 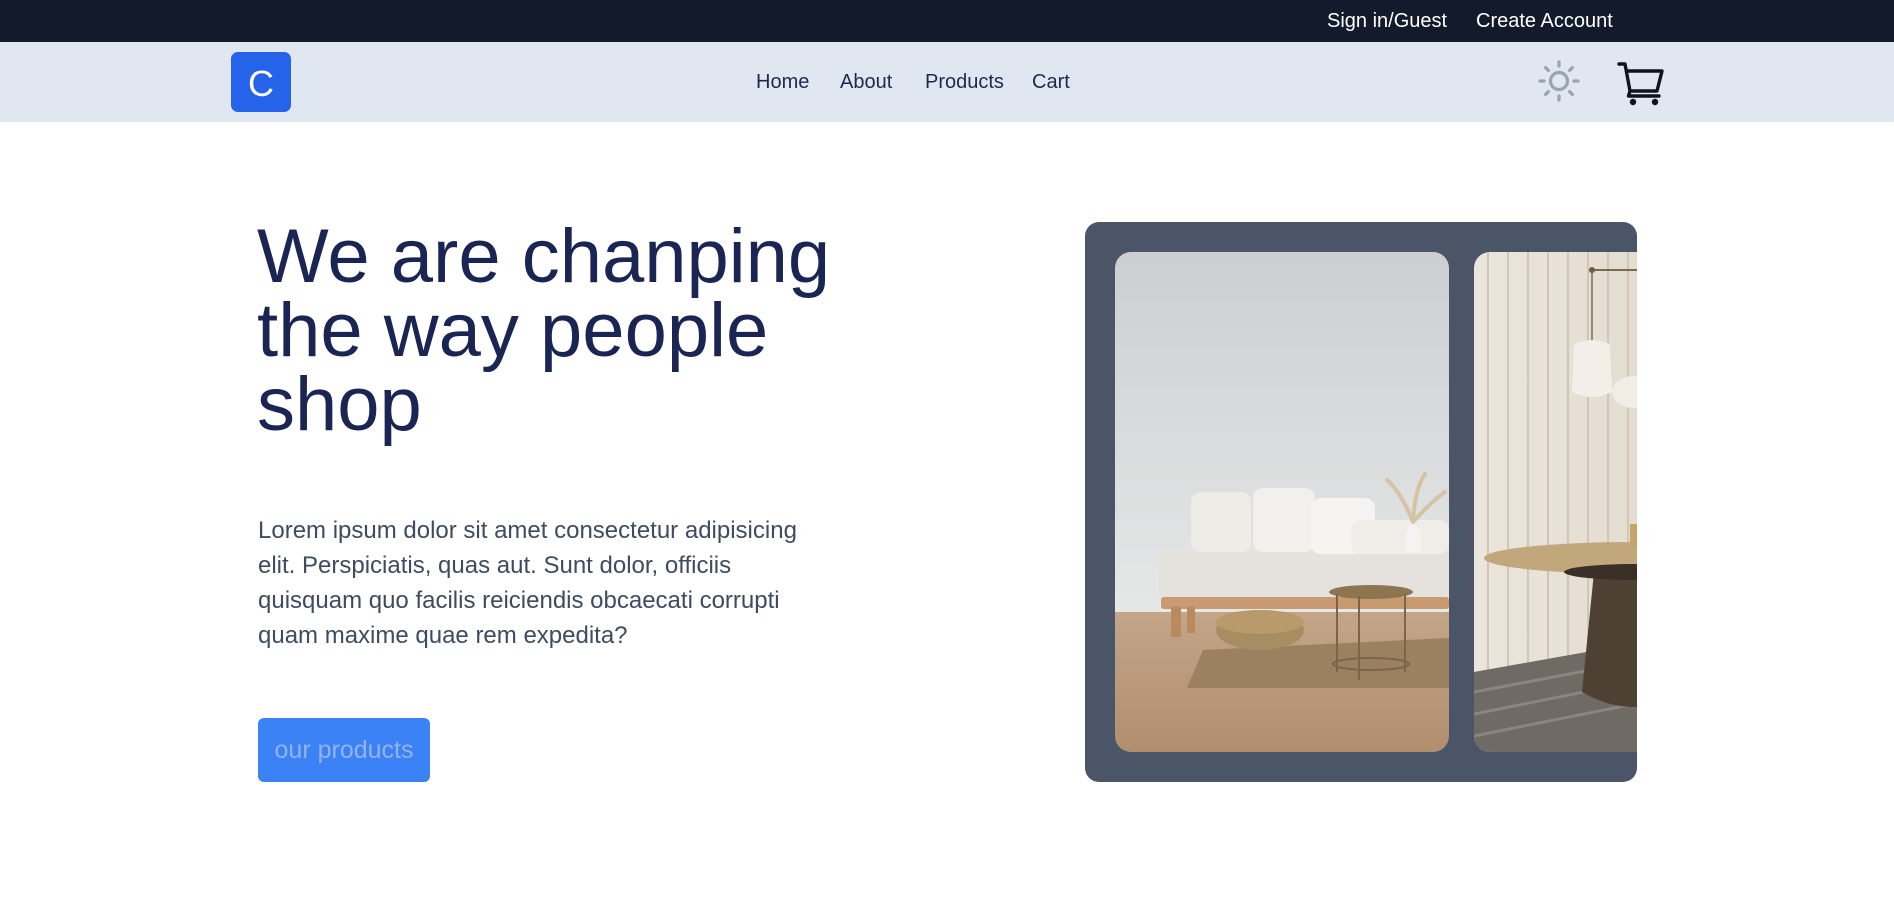 What do you see at coordinates (782, 82) in the screenshot?
I see `nav-home-link: Home` at bounding box center [782, 82].